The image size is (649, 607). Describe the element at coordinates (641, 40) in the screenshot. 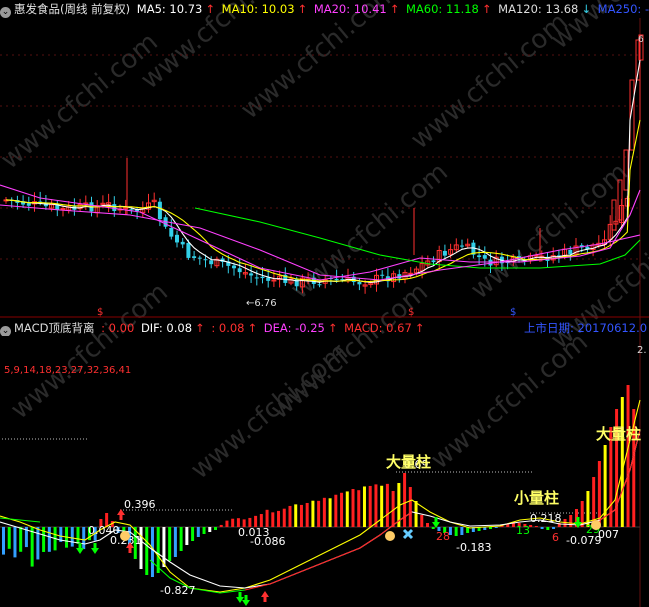

I see `price-high-marker: 6` at that location.